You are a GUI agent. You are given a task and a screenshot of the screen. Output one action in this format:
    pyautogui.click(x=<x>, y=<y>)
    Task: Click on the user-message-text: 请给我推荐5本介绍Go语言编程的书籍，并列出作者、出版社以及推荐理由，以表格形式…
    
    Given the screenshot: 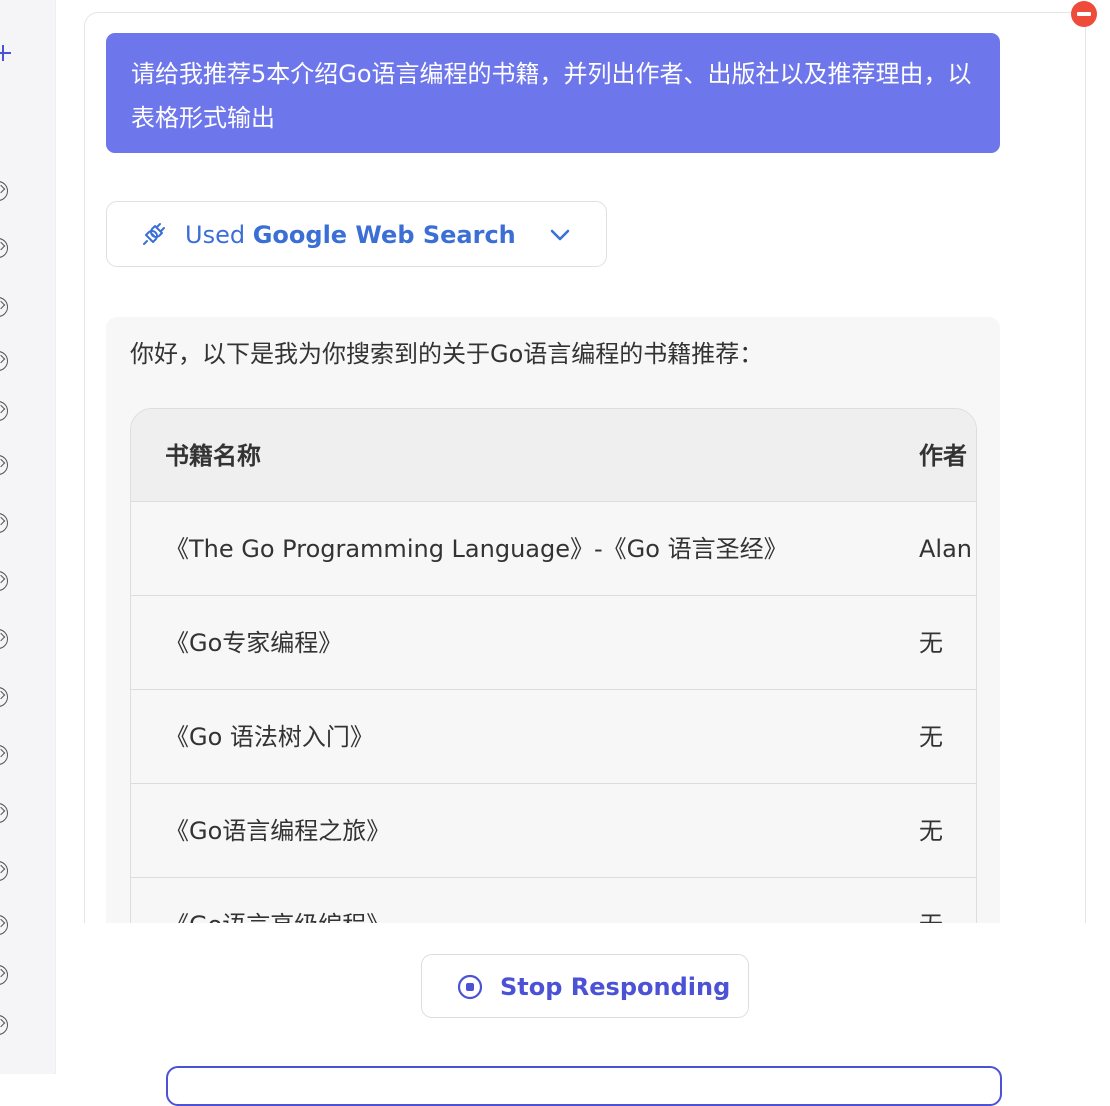 What is the action you would take?
    pyautogui.click(x=551, y=96)
    